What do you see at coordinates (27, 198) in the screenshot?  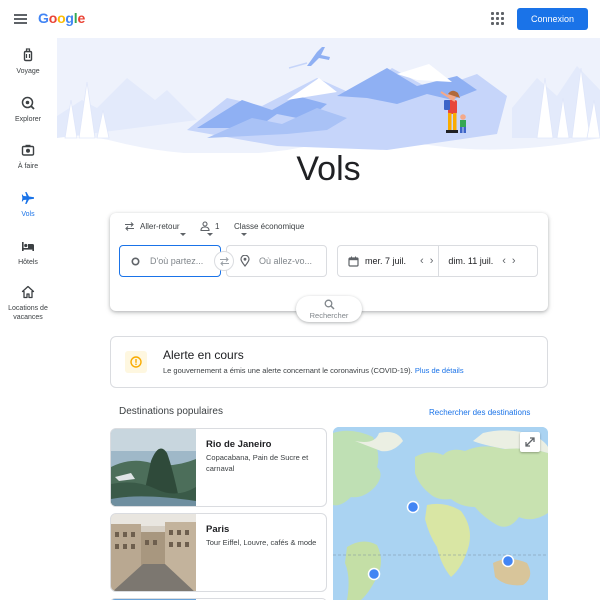 I see `flight-icon` at bounding box center [27, 198].